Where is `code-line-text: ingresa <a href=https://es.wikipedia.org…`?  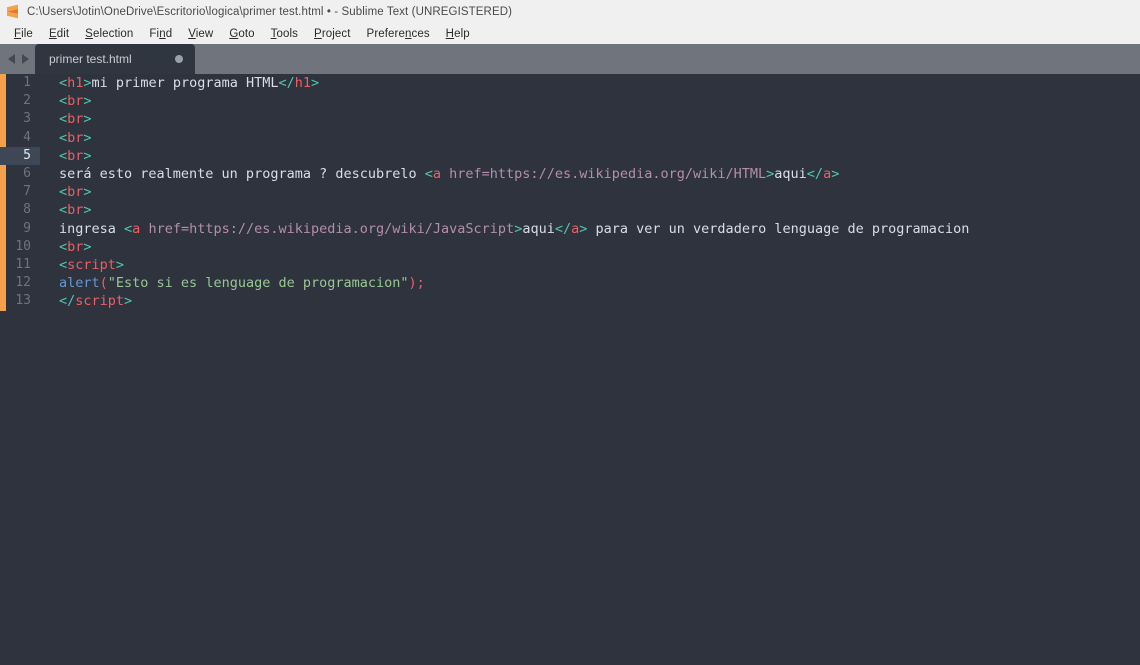
code-line-text: ingresa <a href=https://es.wikipedia.org… is located at coordinates (504, 229).